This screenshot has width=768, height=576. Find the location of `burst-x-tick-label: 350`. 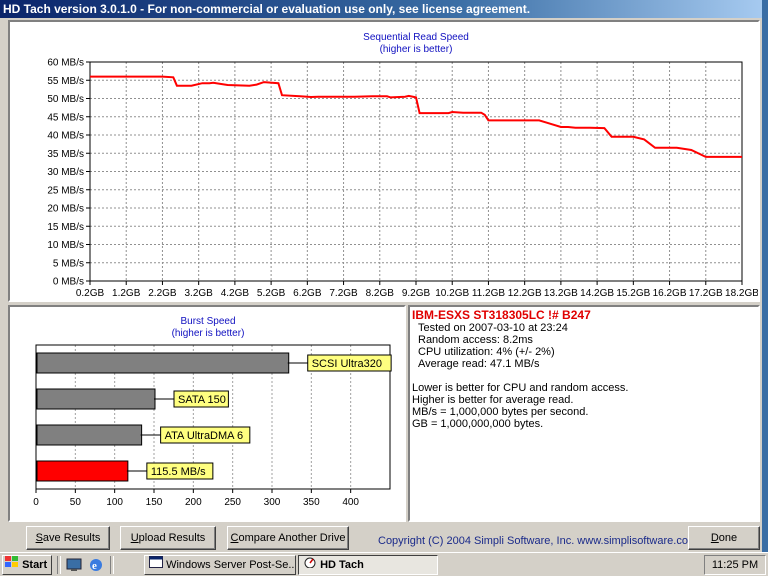

burst-x-tick-label: 350 is located at coordinates (311, 502).